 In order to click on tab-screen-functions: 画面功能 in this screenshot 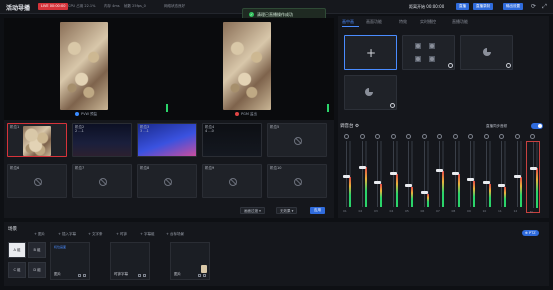, I will do `click(374, 22)`.